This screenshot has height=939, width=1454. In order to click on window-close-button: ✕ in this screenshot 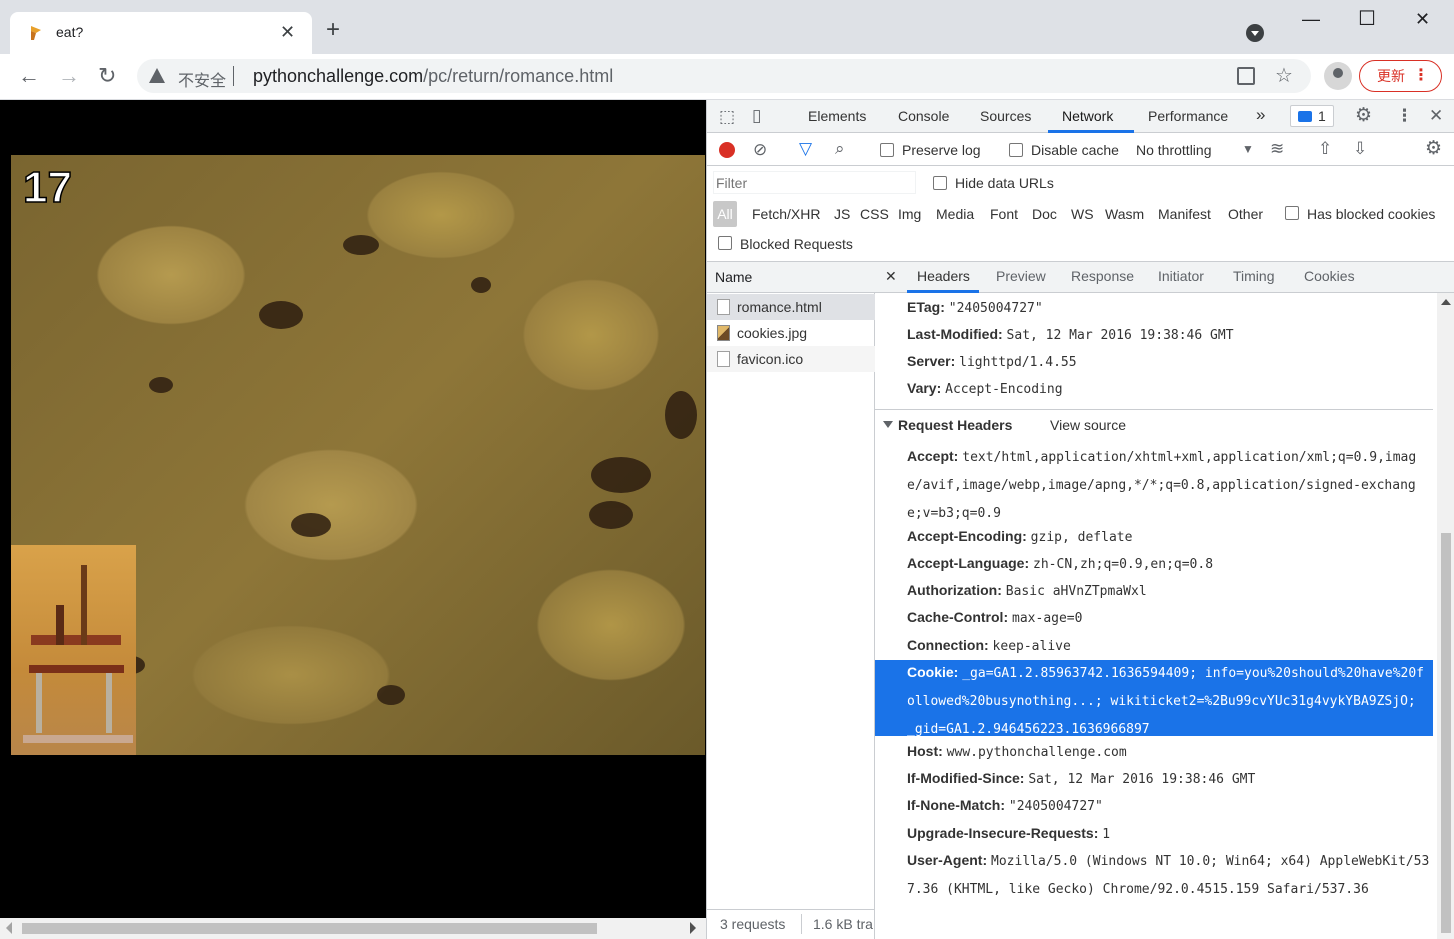, I will do `click(1422, 19)`.